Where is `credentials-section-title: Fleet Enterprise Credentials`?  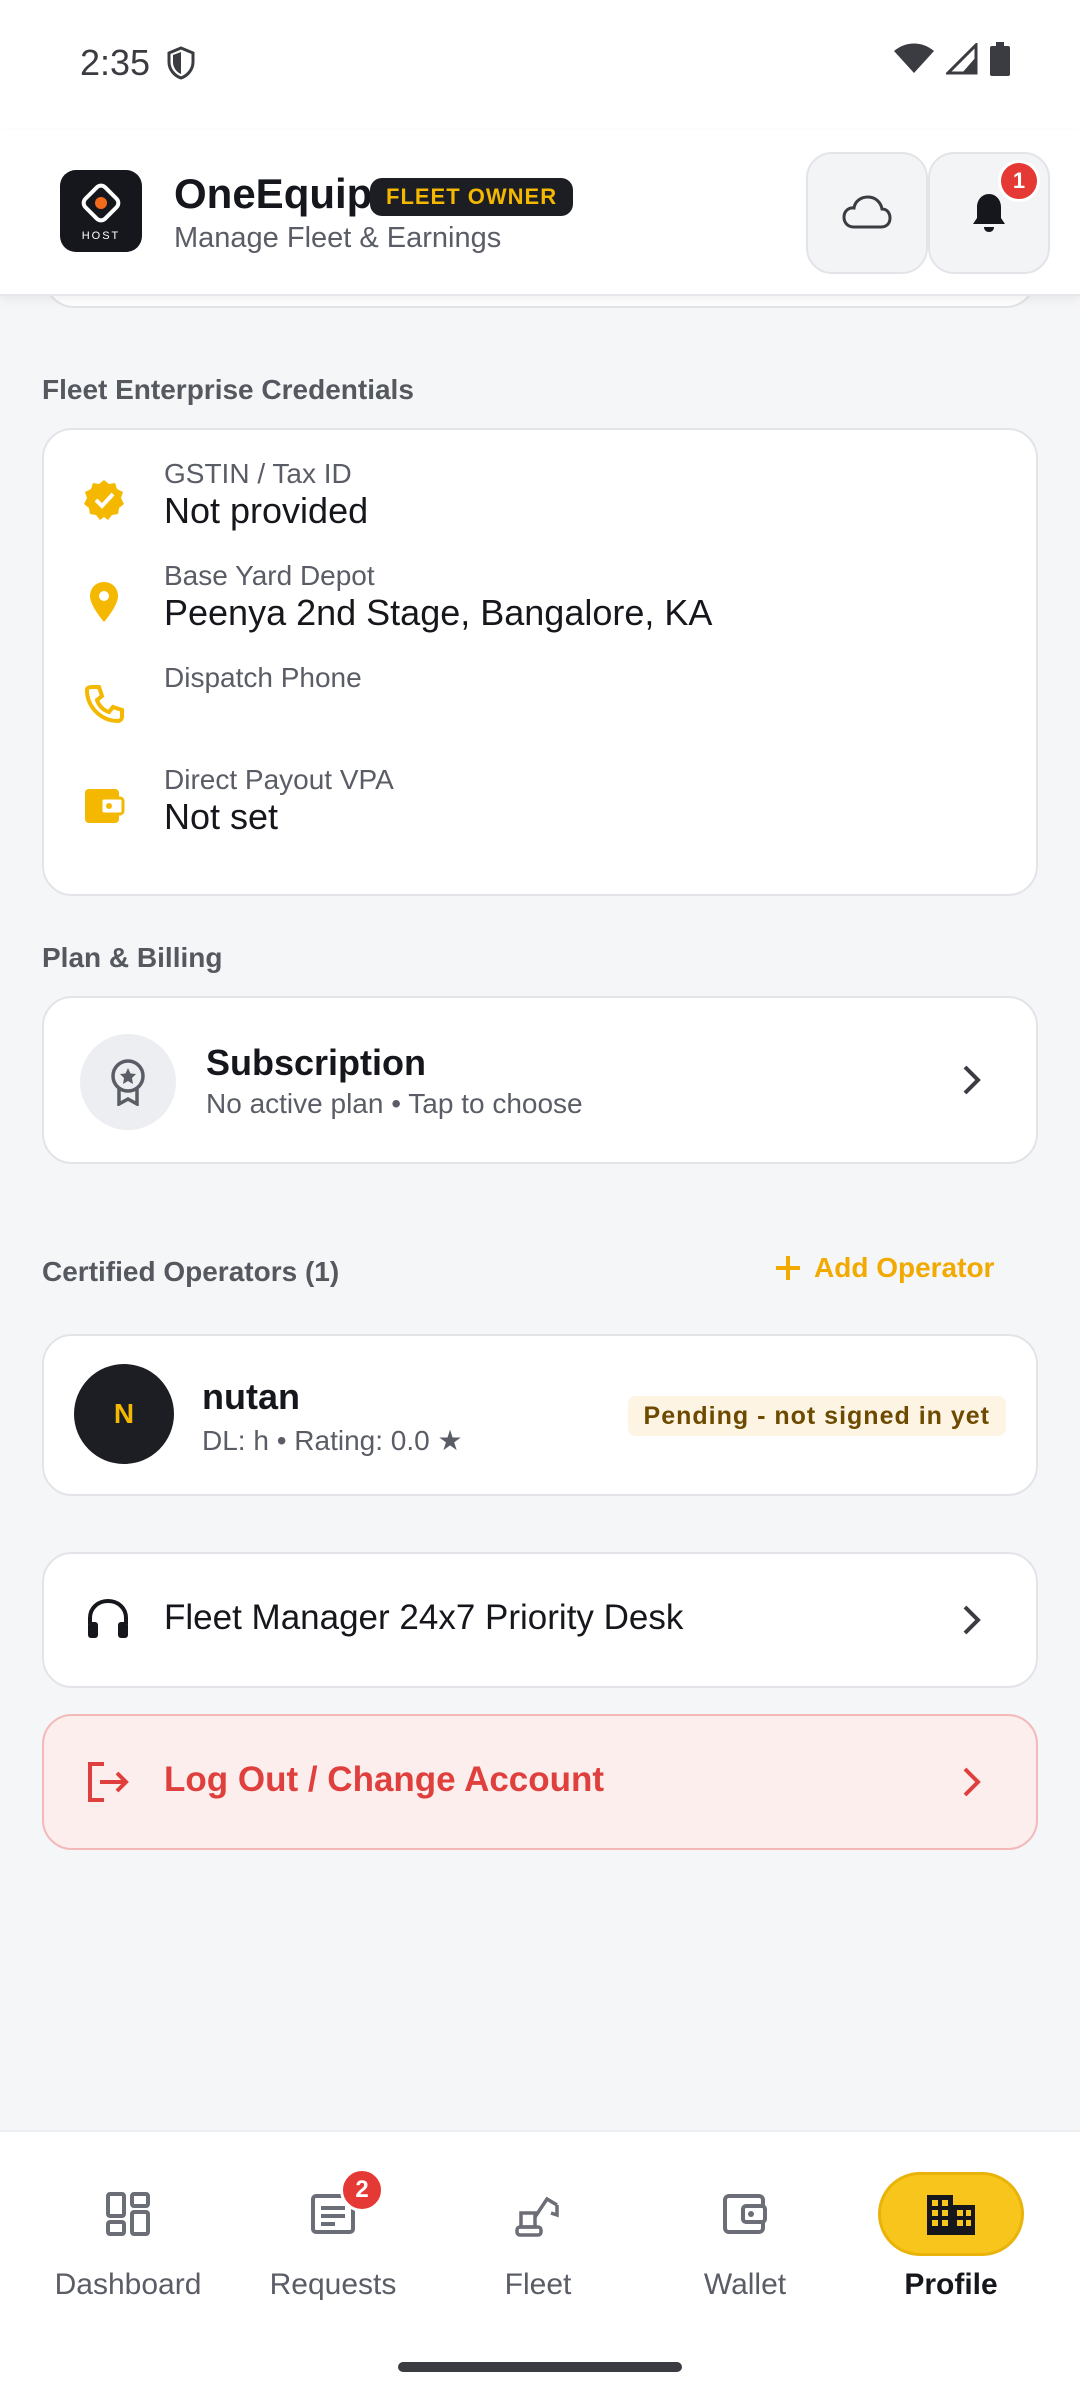
credentials-section-title: Fleet Enterprise Credentials is located at coordinates (228, 389).